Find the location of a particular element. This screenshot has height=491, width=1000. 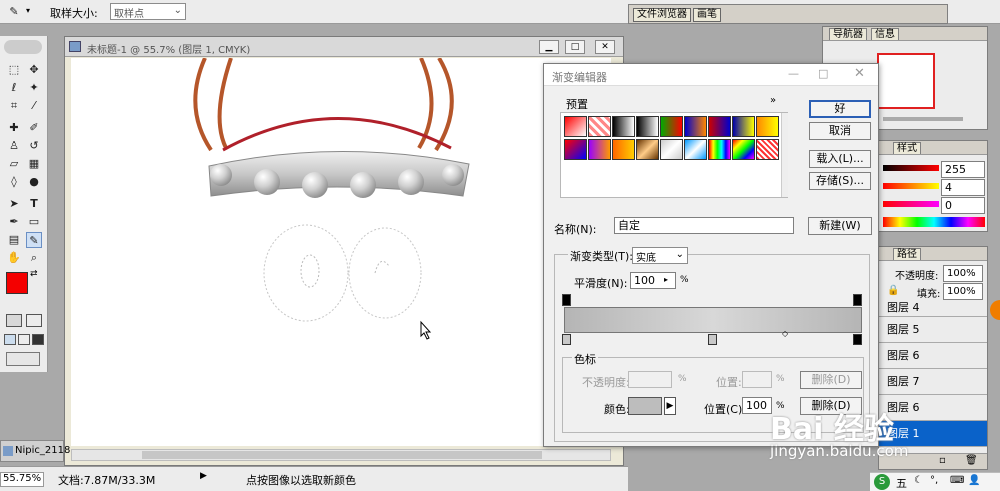

scroll-thumb is located at coordinates (342, 455).